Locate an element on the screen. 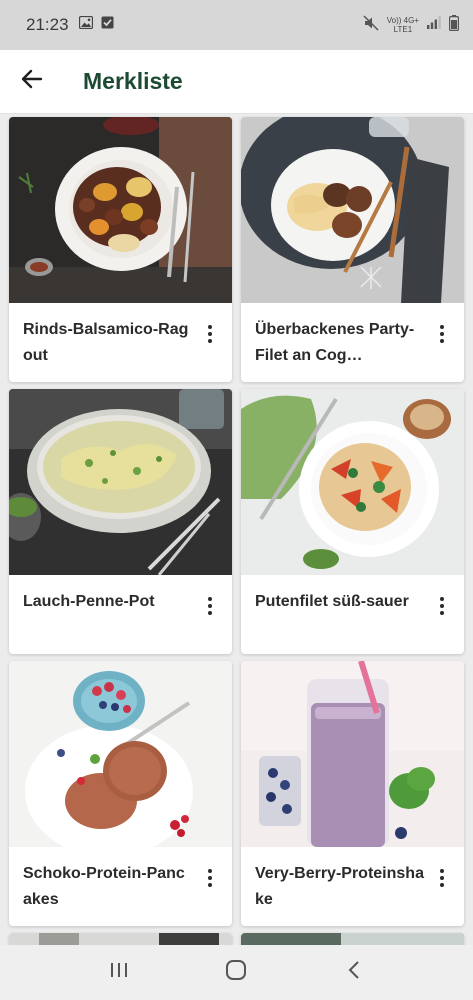 This screenshot has width=473, height=1000. recipe-card-footer: Rinds-Balsamico-Ragout is located at coordinates (120, 342).